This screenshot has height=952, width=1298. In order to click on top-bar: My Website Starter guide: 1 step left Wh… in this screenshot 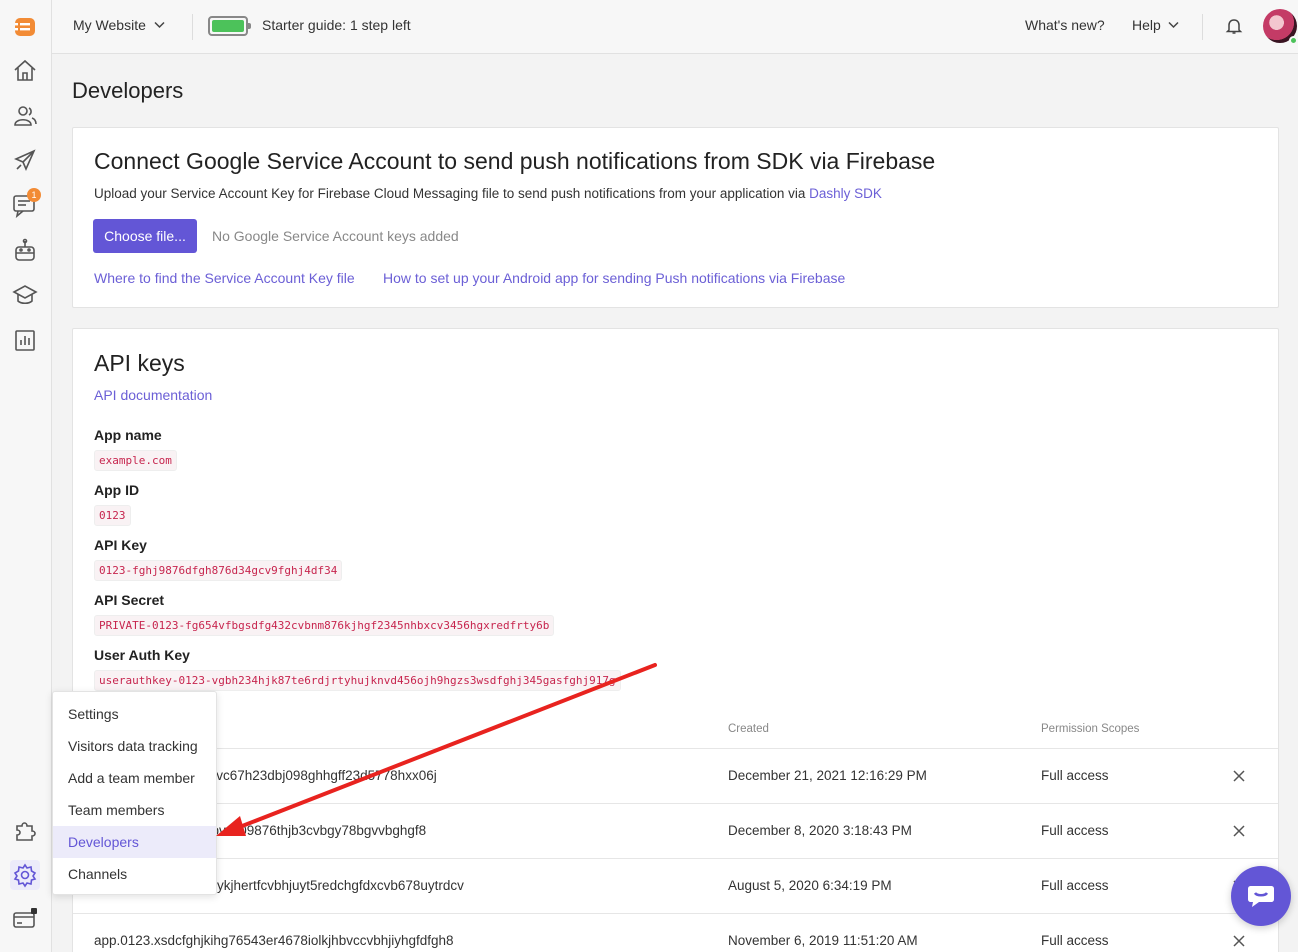, I will do `click(675, 27)`.